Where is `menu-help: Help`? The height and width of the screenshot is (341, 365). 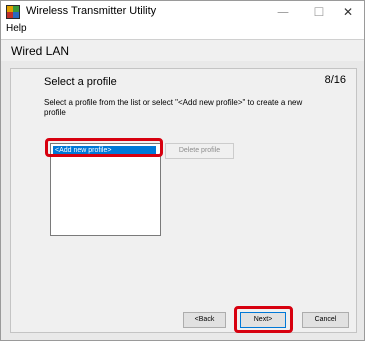
menu-help: Help is located at coordinates (16, 28).